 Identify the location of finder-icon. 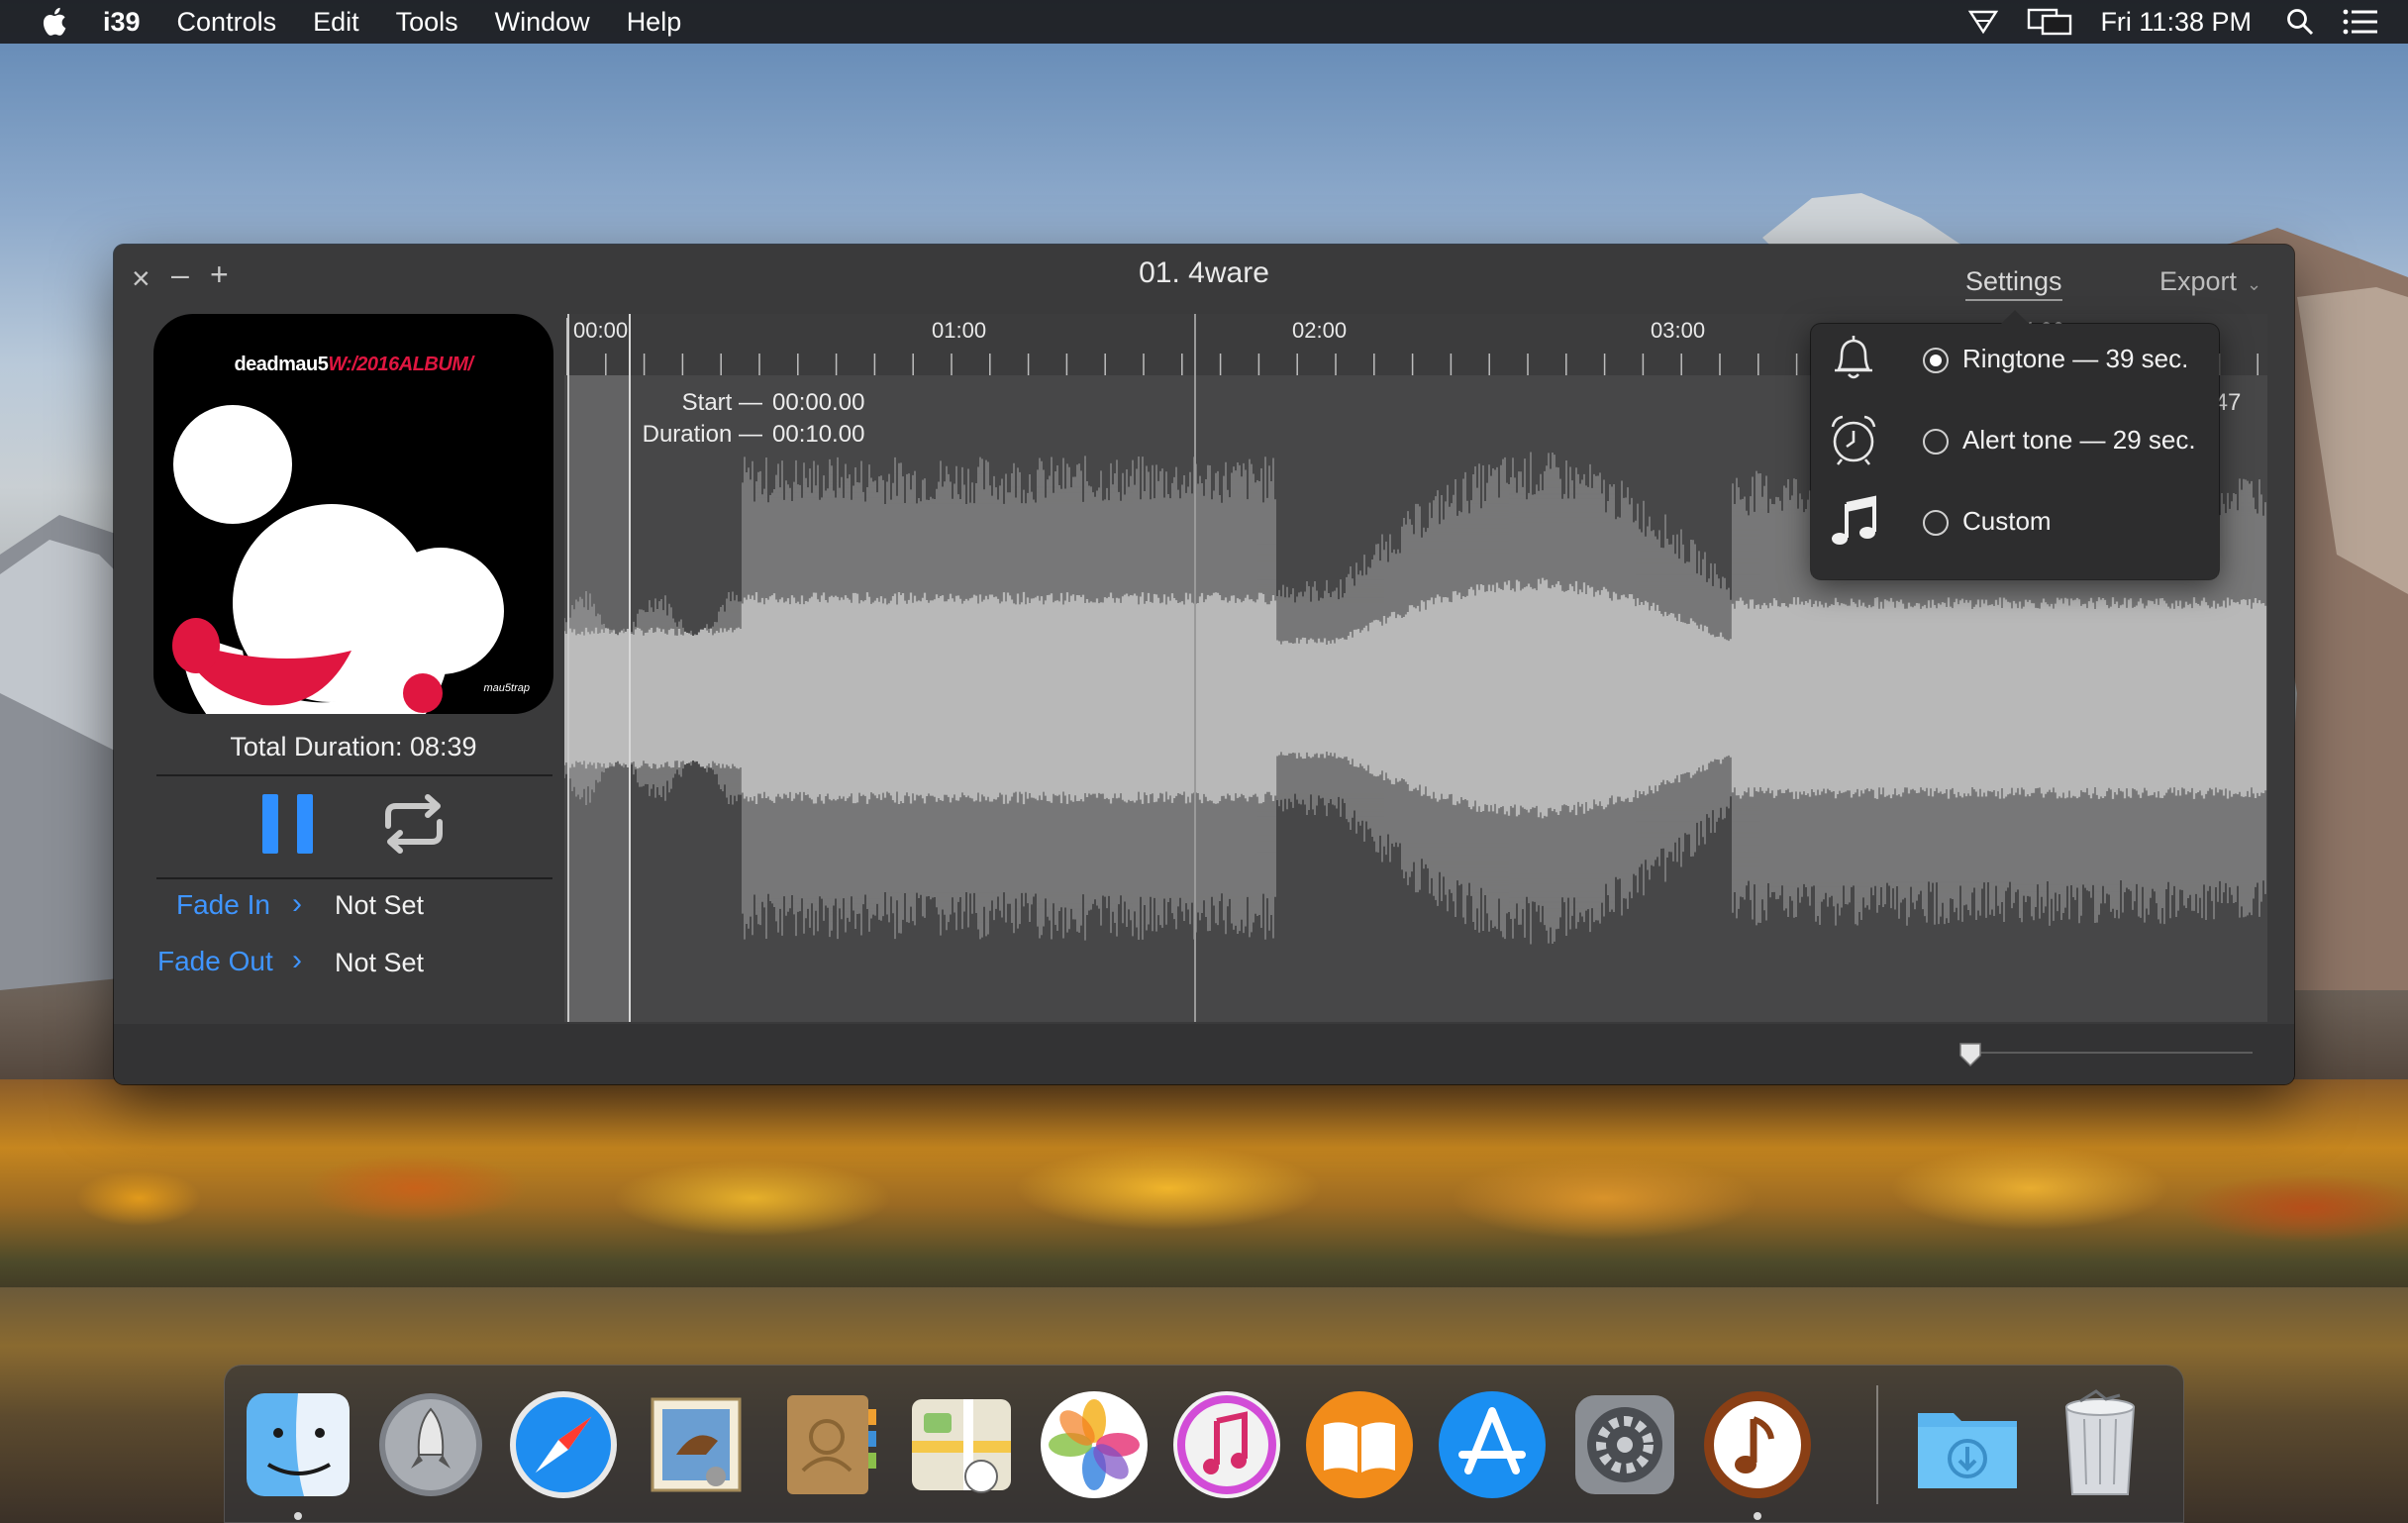
(298, 1445).